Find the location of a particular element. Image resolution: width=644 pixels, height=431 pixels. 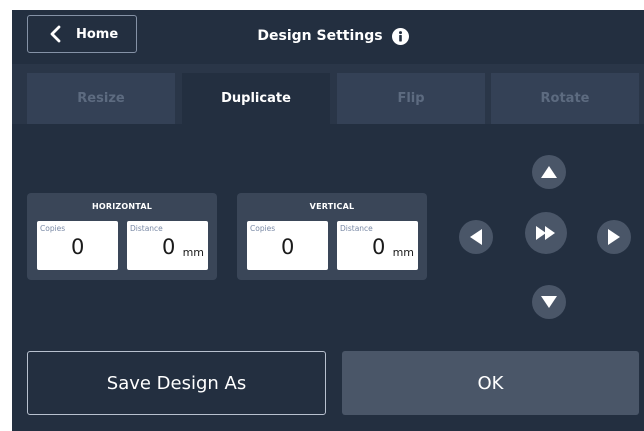

tab-label: Rotate is located at coordinates (565, 98).